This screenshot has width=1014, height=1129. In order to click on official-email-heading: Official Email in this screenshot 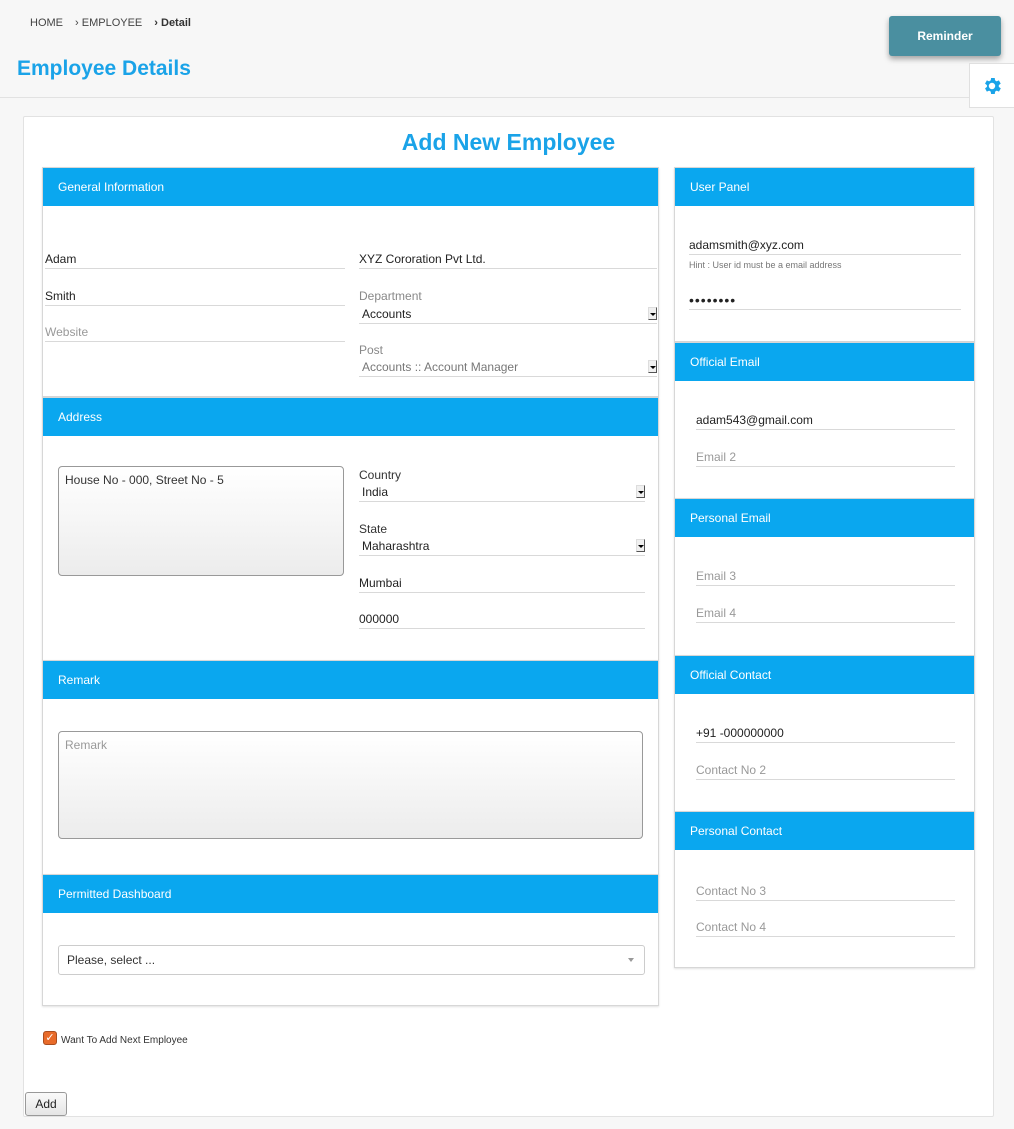, I will do `click(824, 362)`.